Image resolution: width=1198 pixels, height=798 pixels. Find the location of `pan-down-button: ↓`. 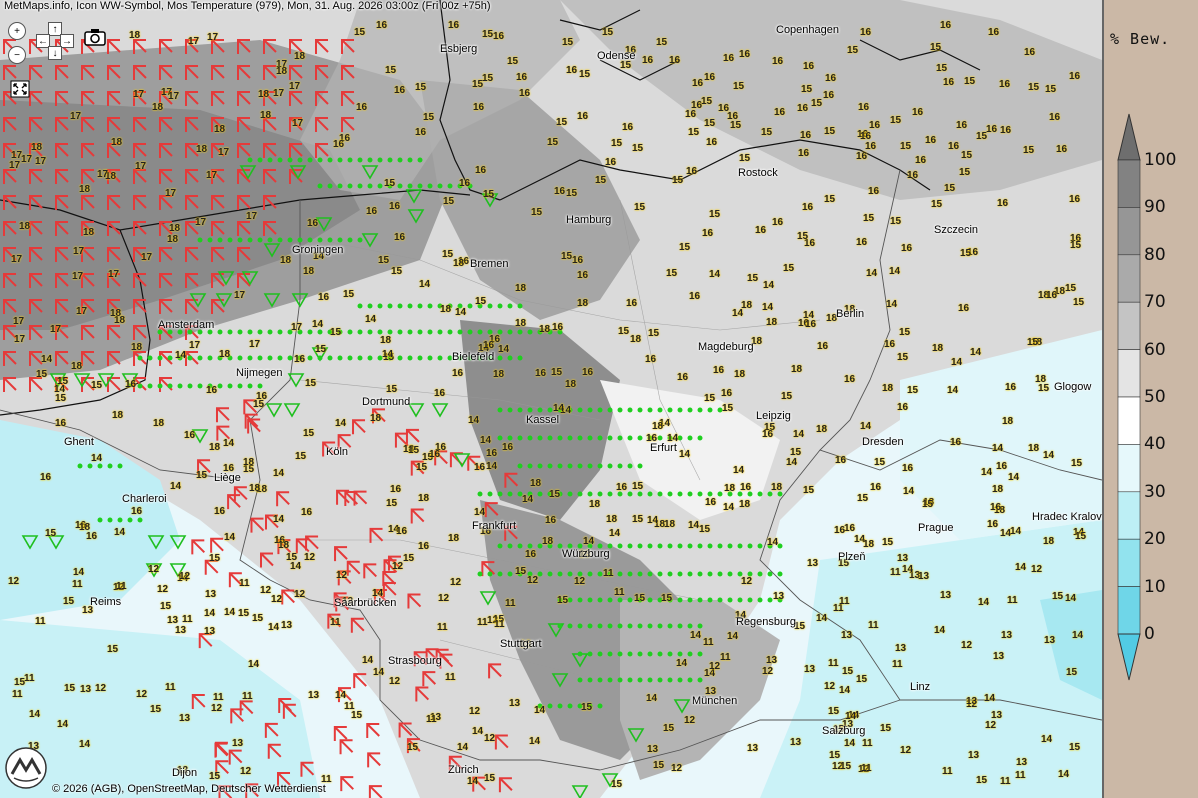

pan-down-button: ↓ is located at coordinates (55, 53).